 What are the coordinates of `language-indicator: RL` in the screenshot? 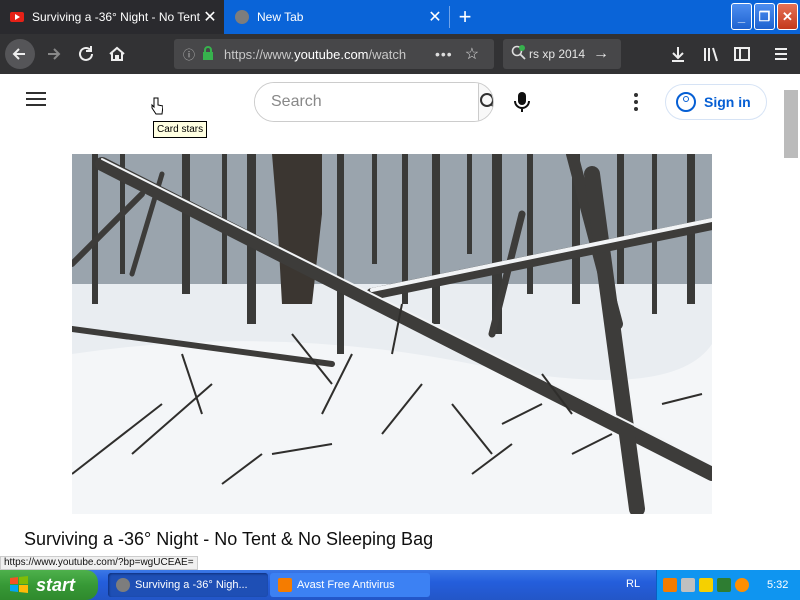 It's located at (633, 584).